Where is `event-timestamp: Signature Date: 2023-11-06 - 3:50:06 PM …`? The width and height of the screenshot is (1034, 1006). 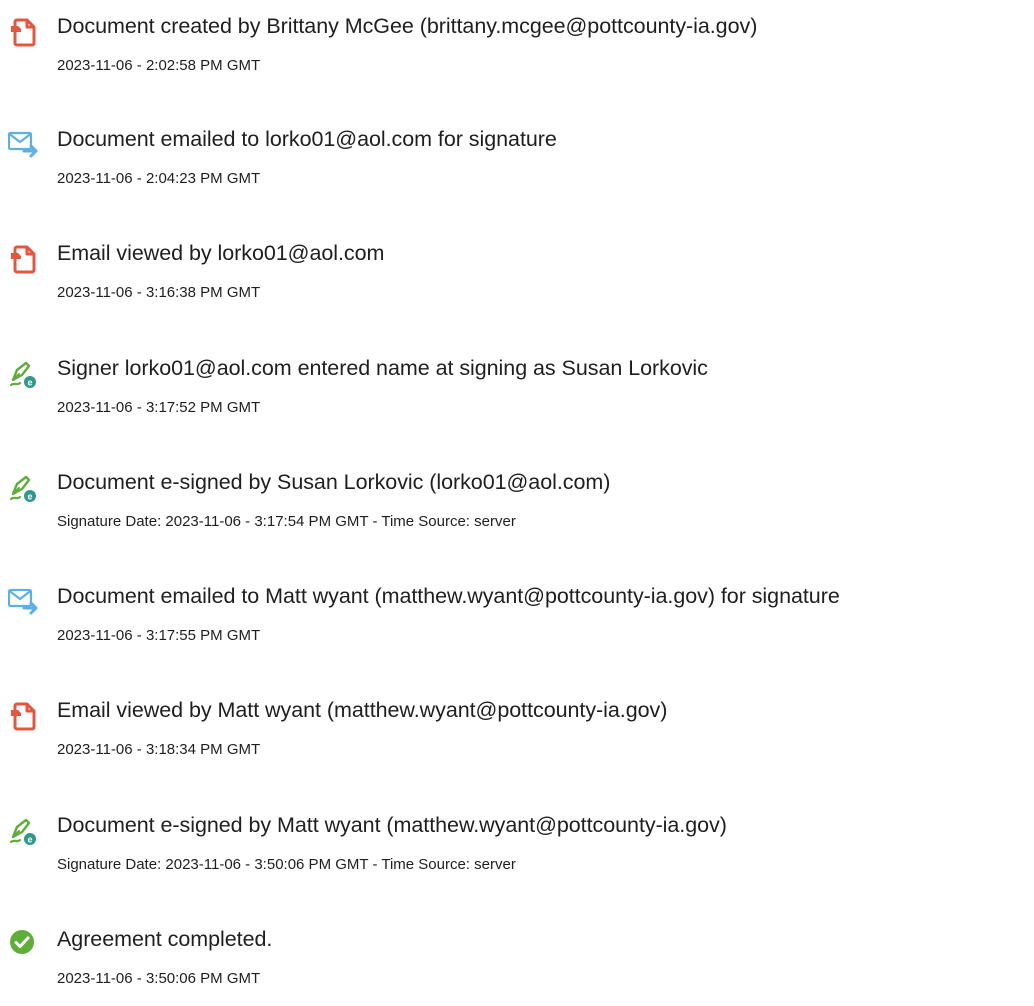
event-timestamp: Signature Date: 2023-11-06 - 3:50:06 PM … is located at coordinates (286, 864).